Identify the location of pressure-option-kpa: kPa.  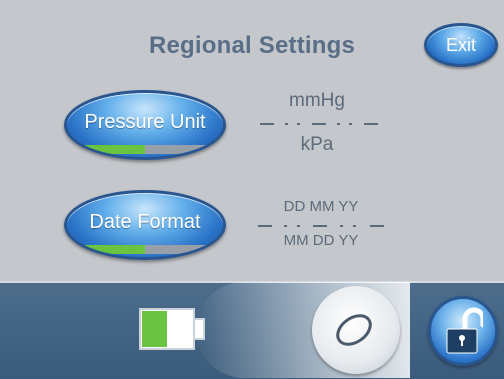
(317, 145).